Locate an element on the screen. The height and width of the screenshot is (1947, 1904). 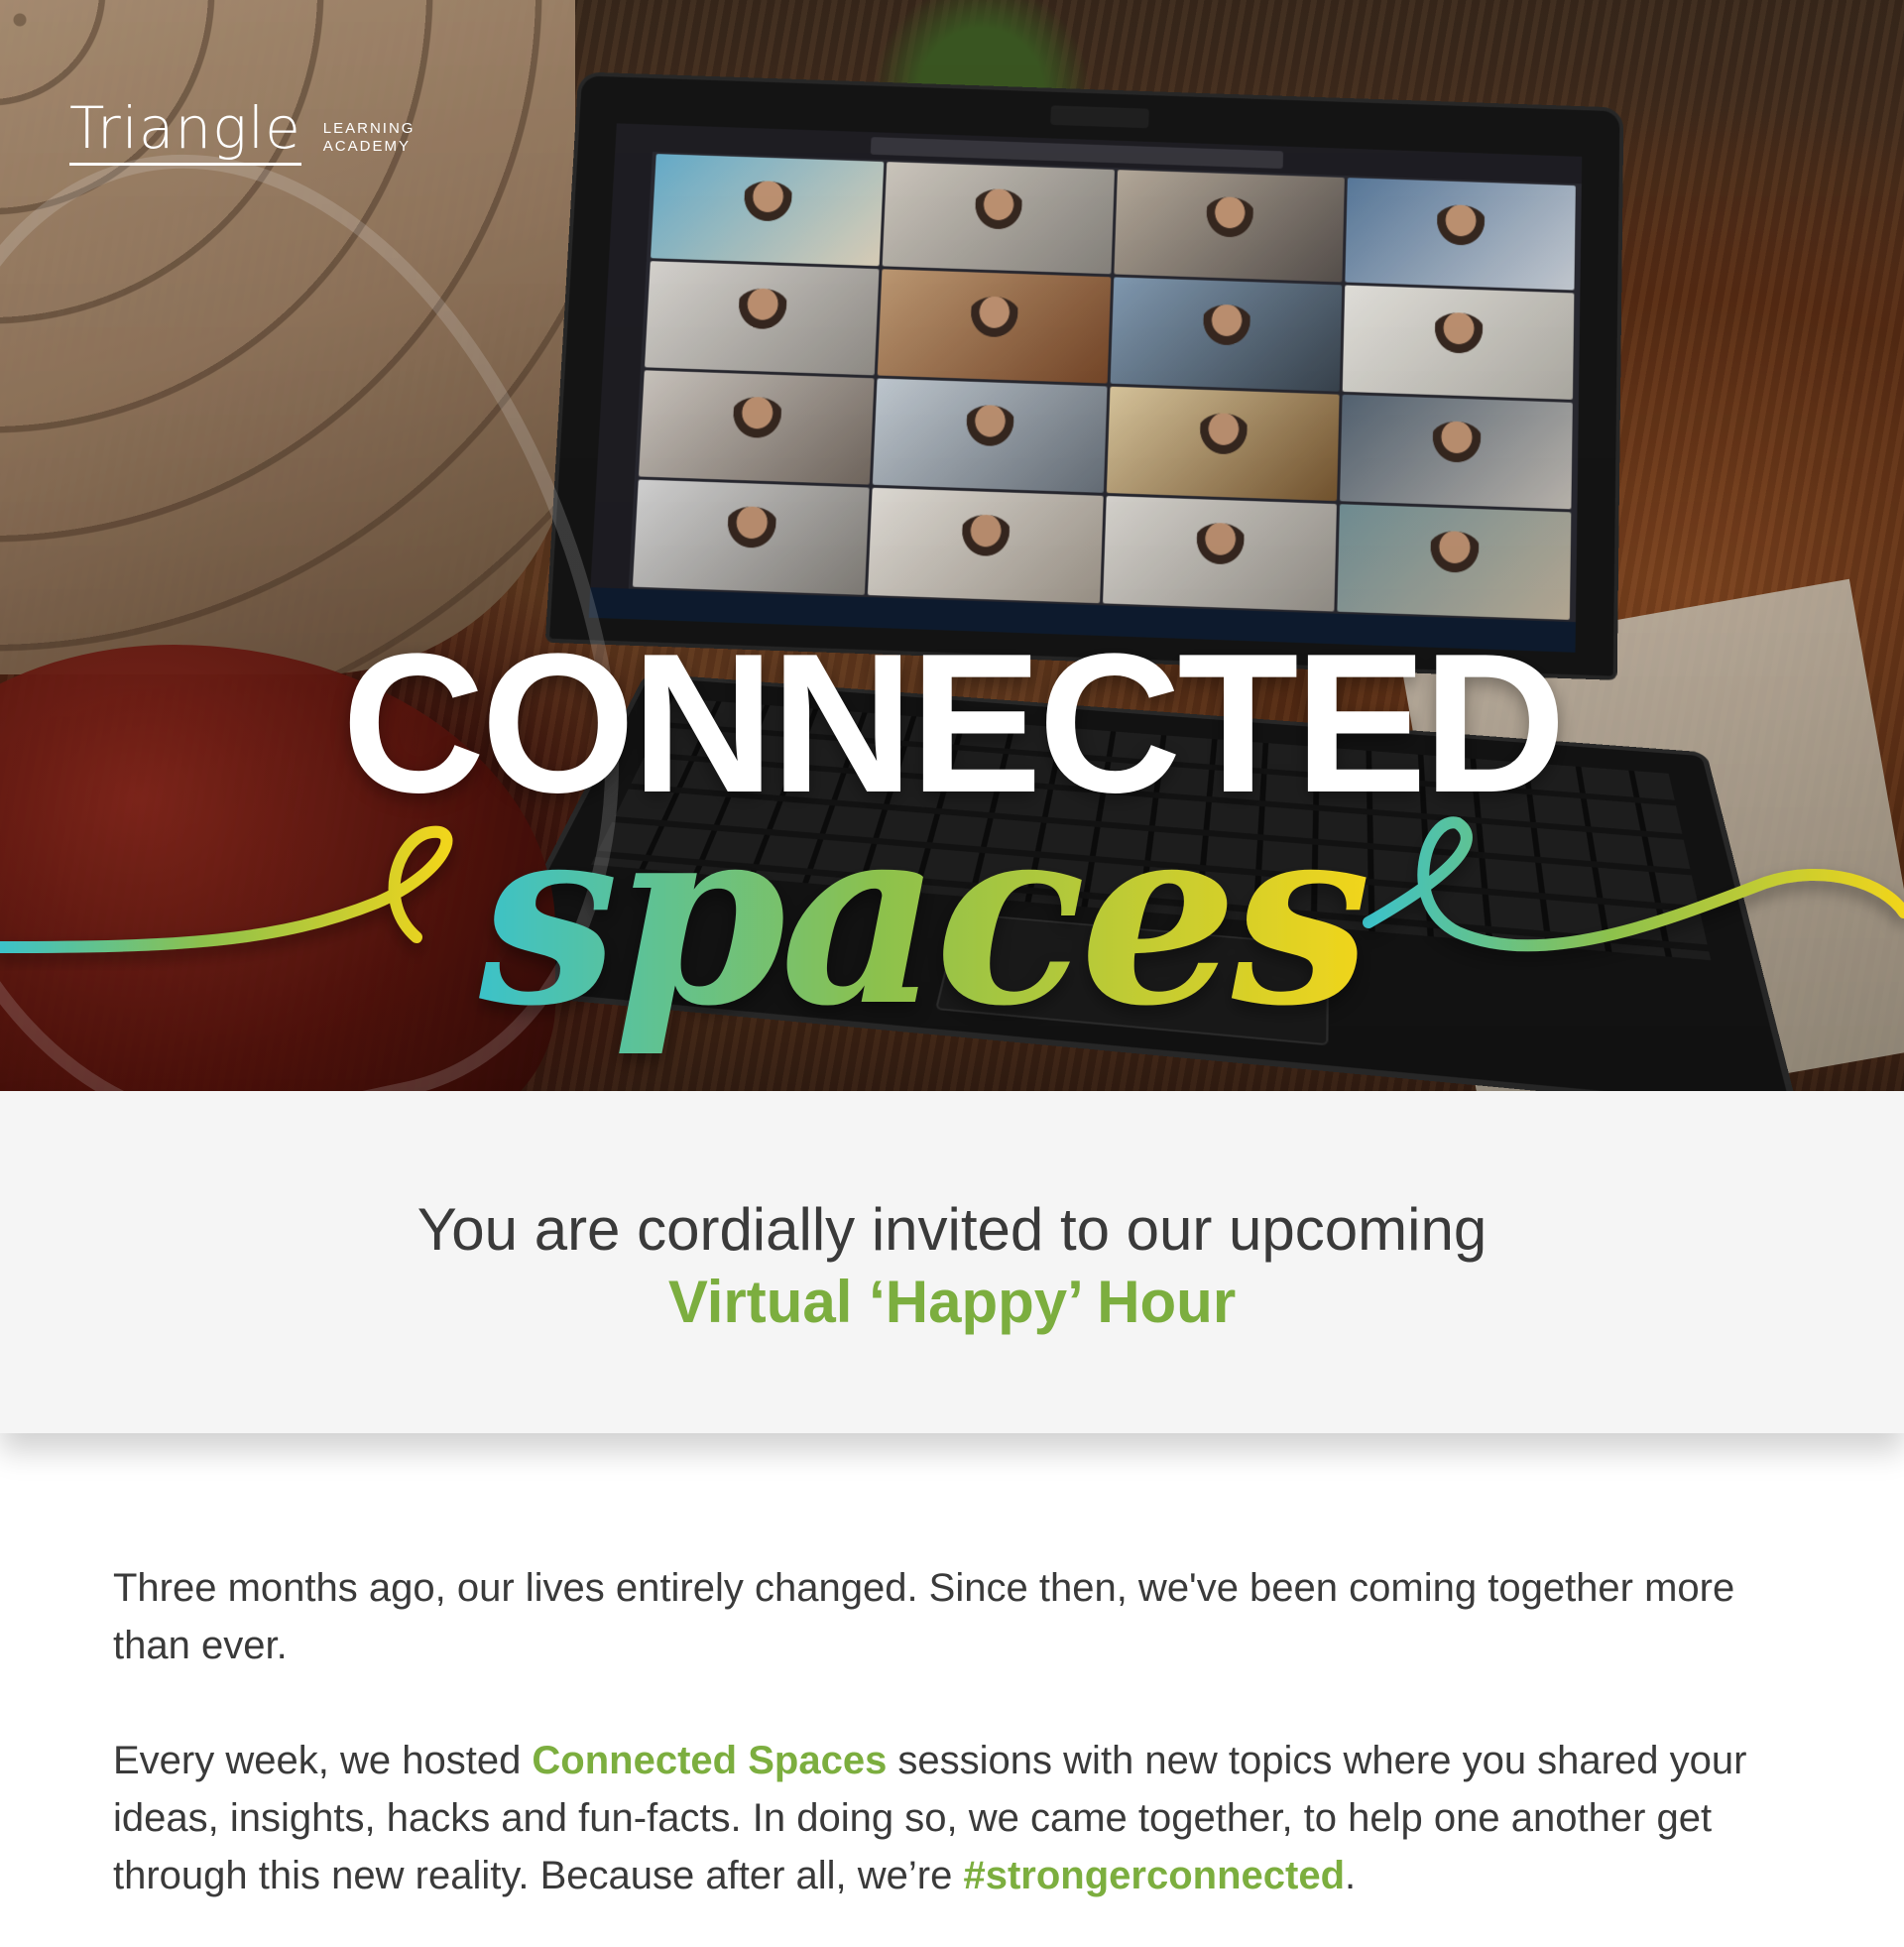
connected-spaces-highlight: Connected Spaces is located at coordinates (710, 1760).